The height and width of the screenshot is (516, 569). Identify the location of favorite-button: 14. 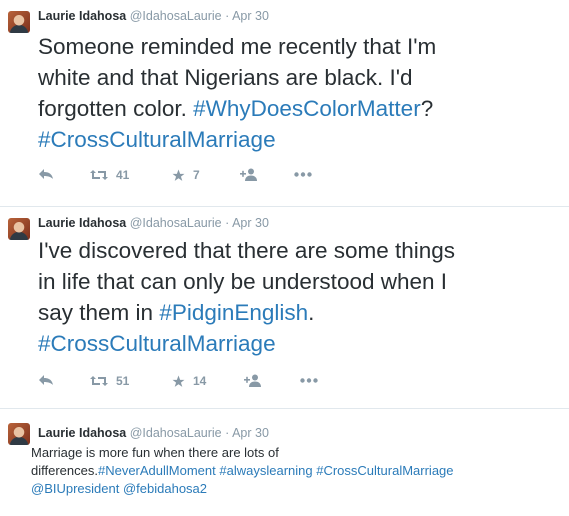
(189, 381).